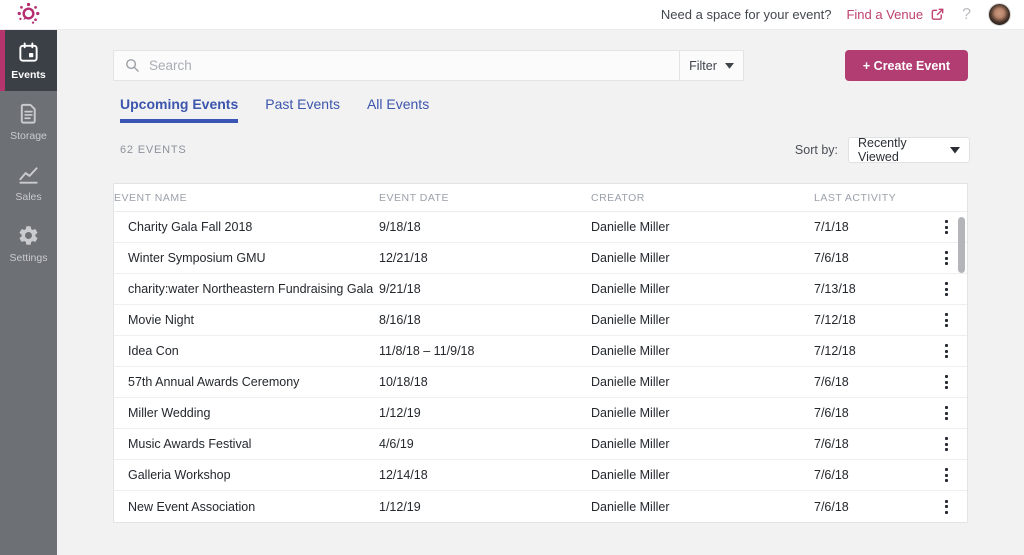  I want to click on sunburst-logo-icon, so click(28, 13).